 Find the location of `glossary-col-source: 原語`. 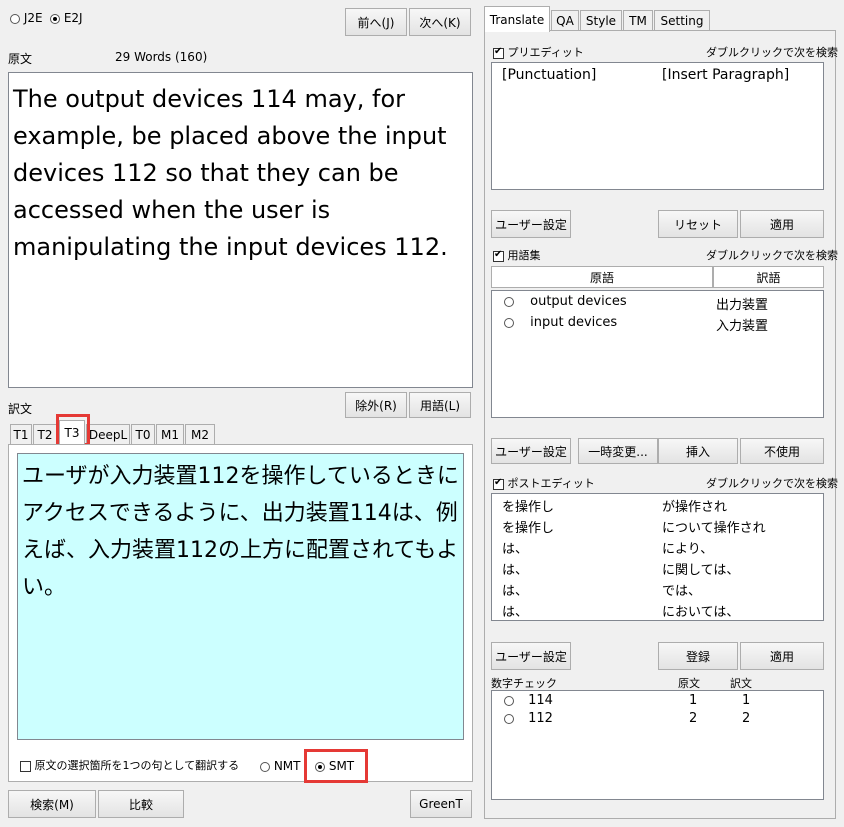

glossary-col-source: 原語 is located at coordinates (602, 277).